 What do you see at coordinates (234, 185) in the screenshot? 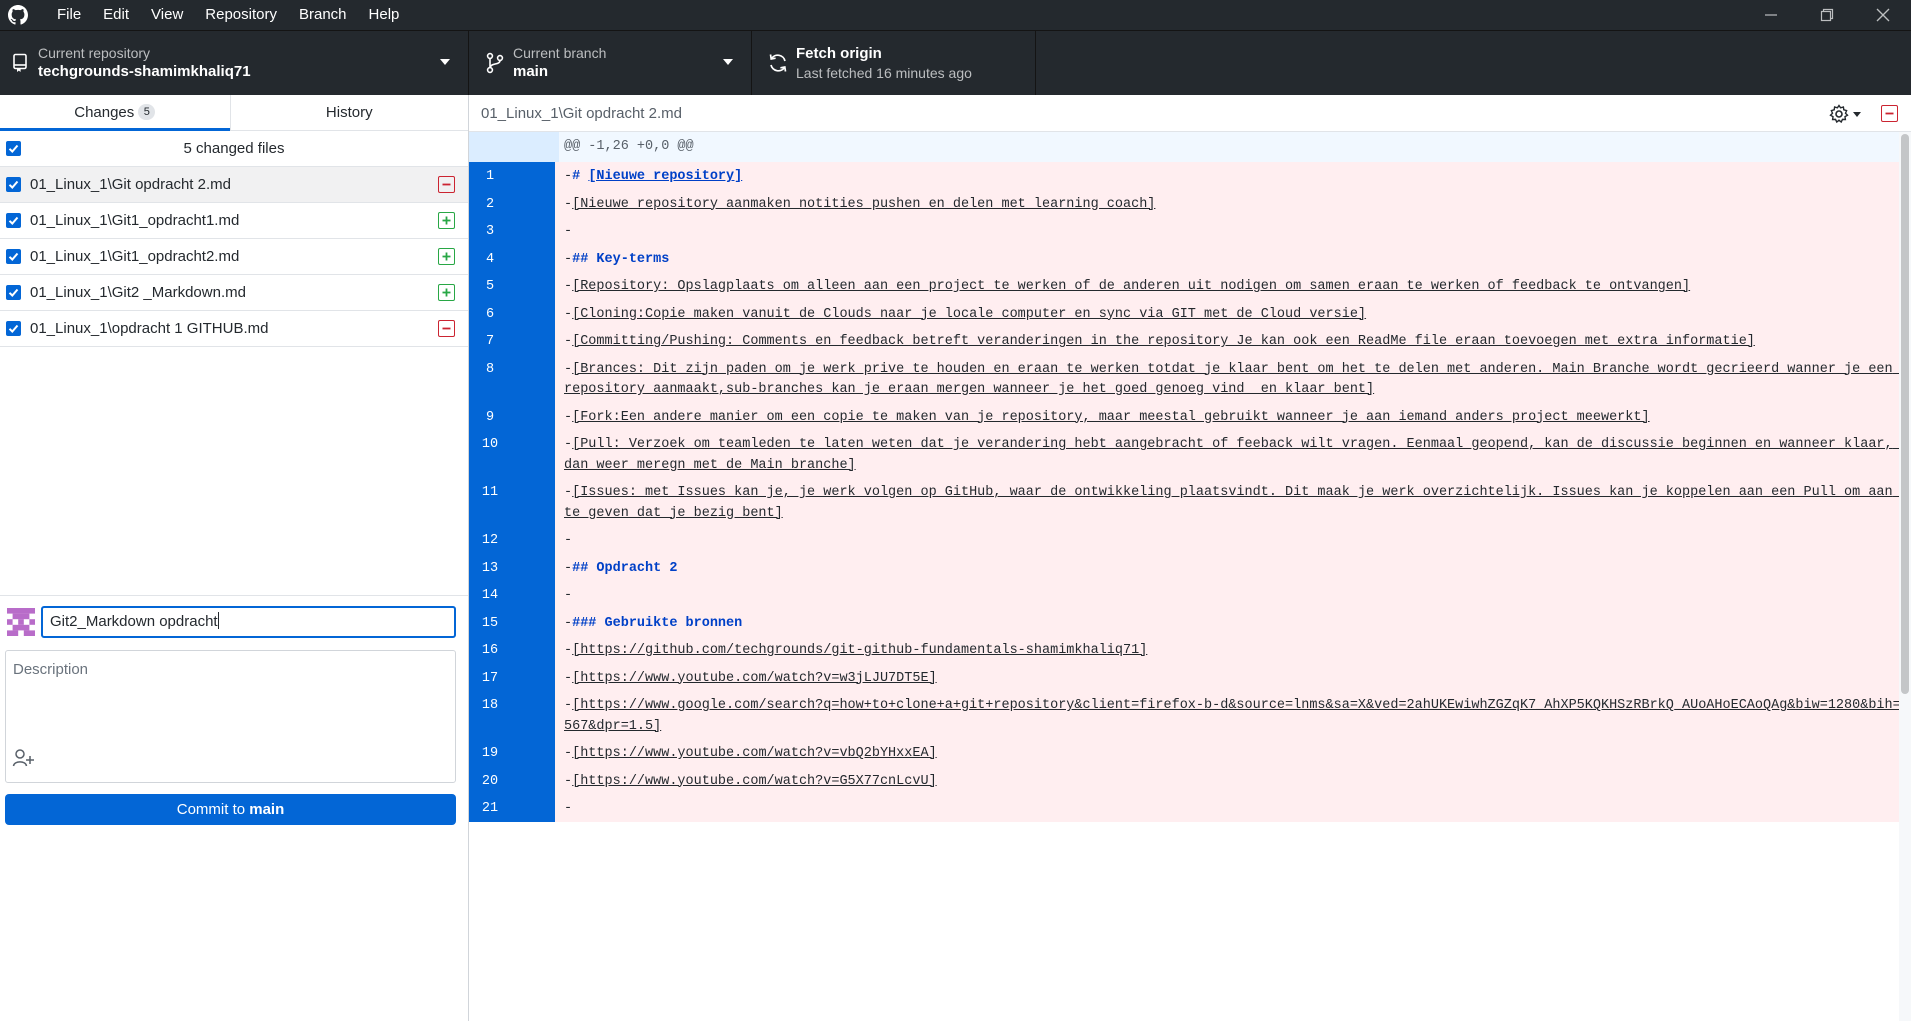
I see `list-item: 01_Linux_1\Git opdracht 2.md` at bounding box center [234, 185].